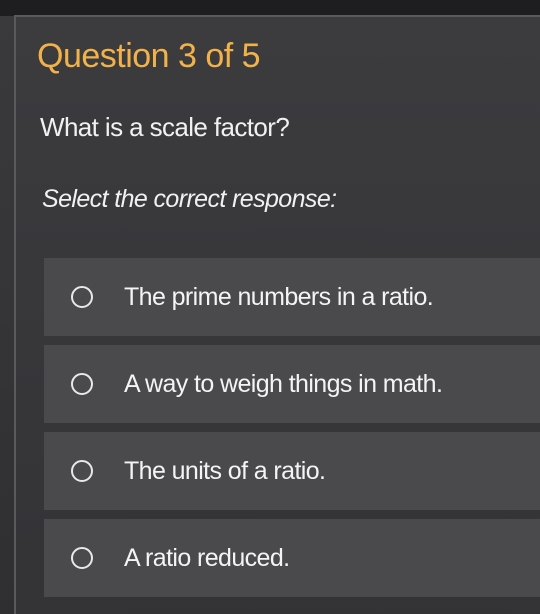 This screenshot has height=614, width=540. I want to click on answer-option-4: A ratio reduced., so click(292, 558).